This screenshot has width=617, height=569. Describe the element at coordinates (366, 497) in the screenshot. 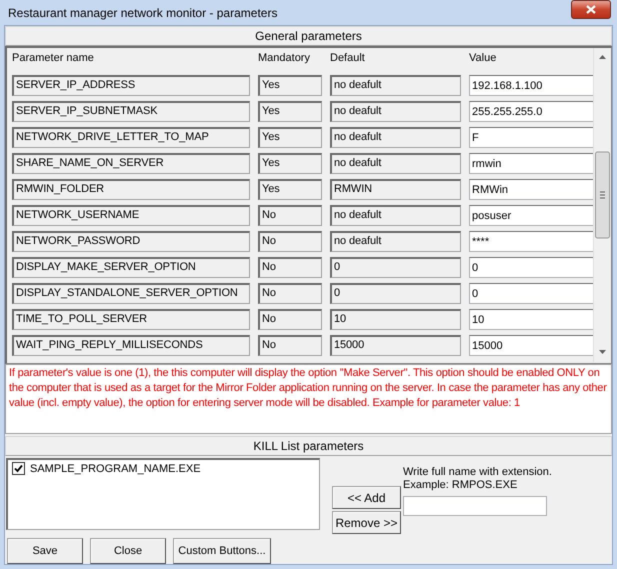

I see `add-button: << Add` at that location.